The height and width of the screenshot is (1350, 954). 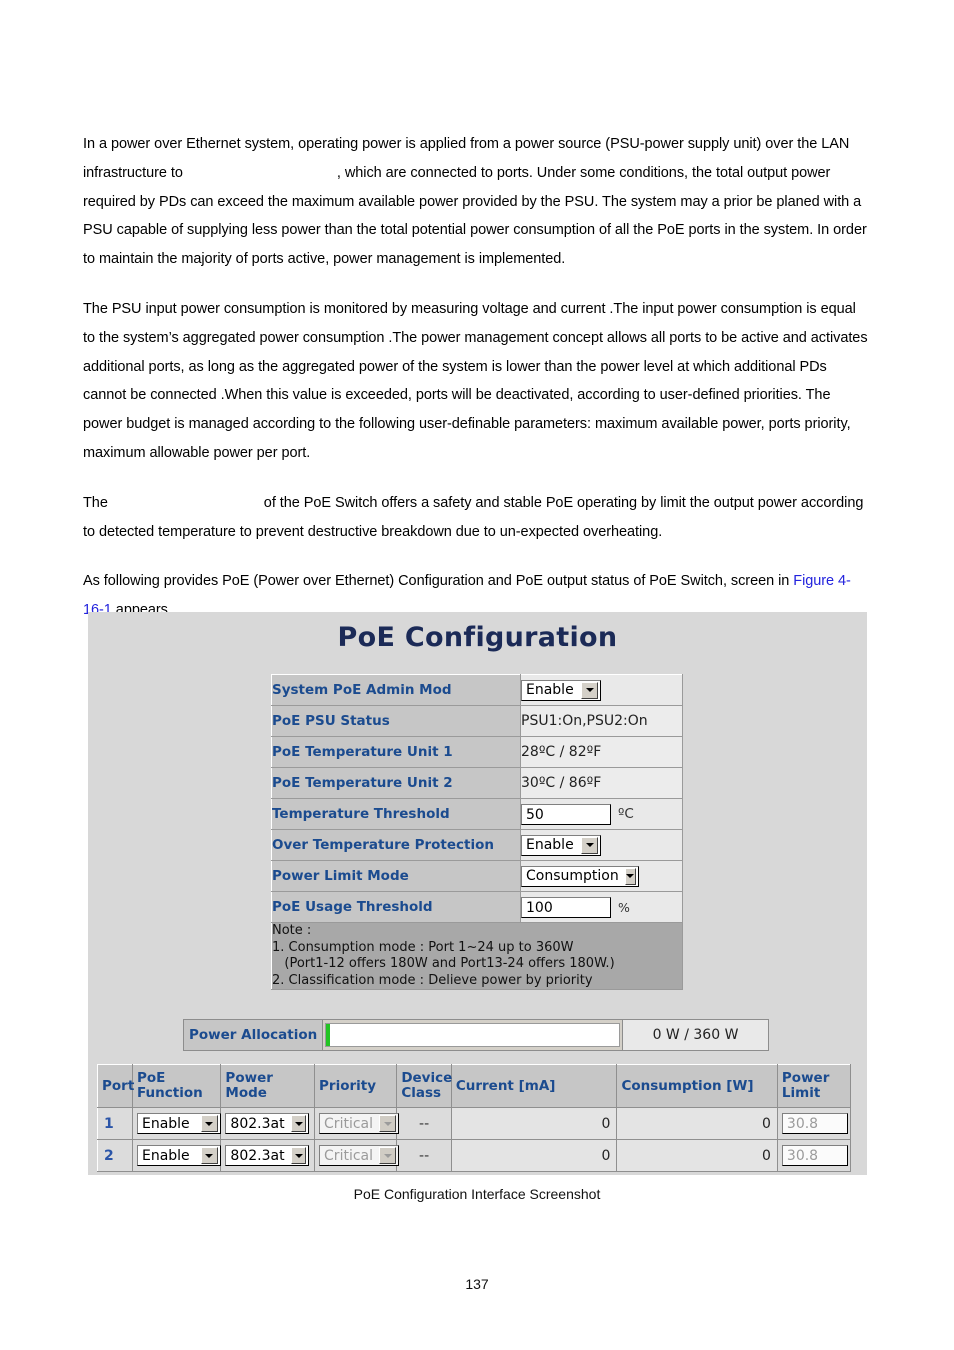 I want to click on label-poe-psu-status: PoE PSU Status, so click(x=396, y=721).